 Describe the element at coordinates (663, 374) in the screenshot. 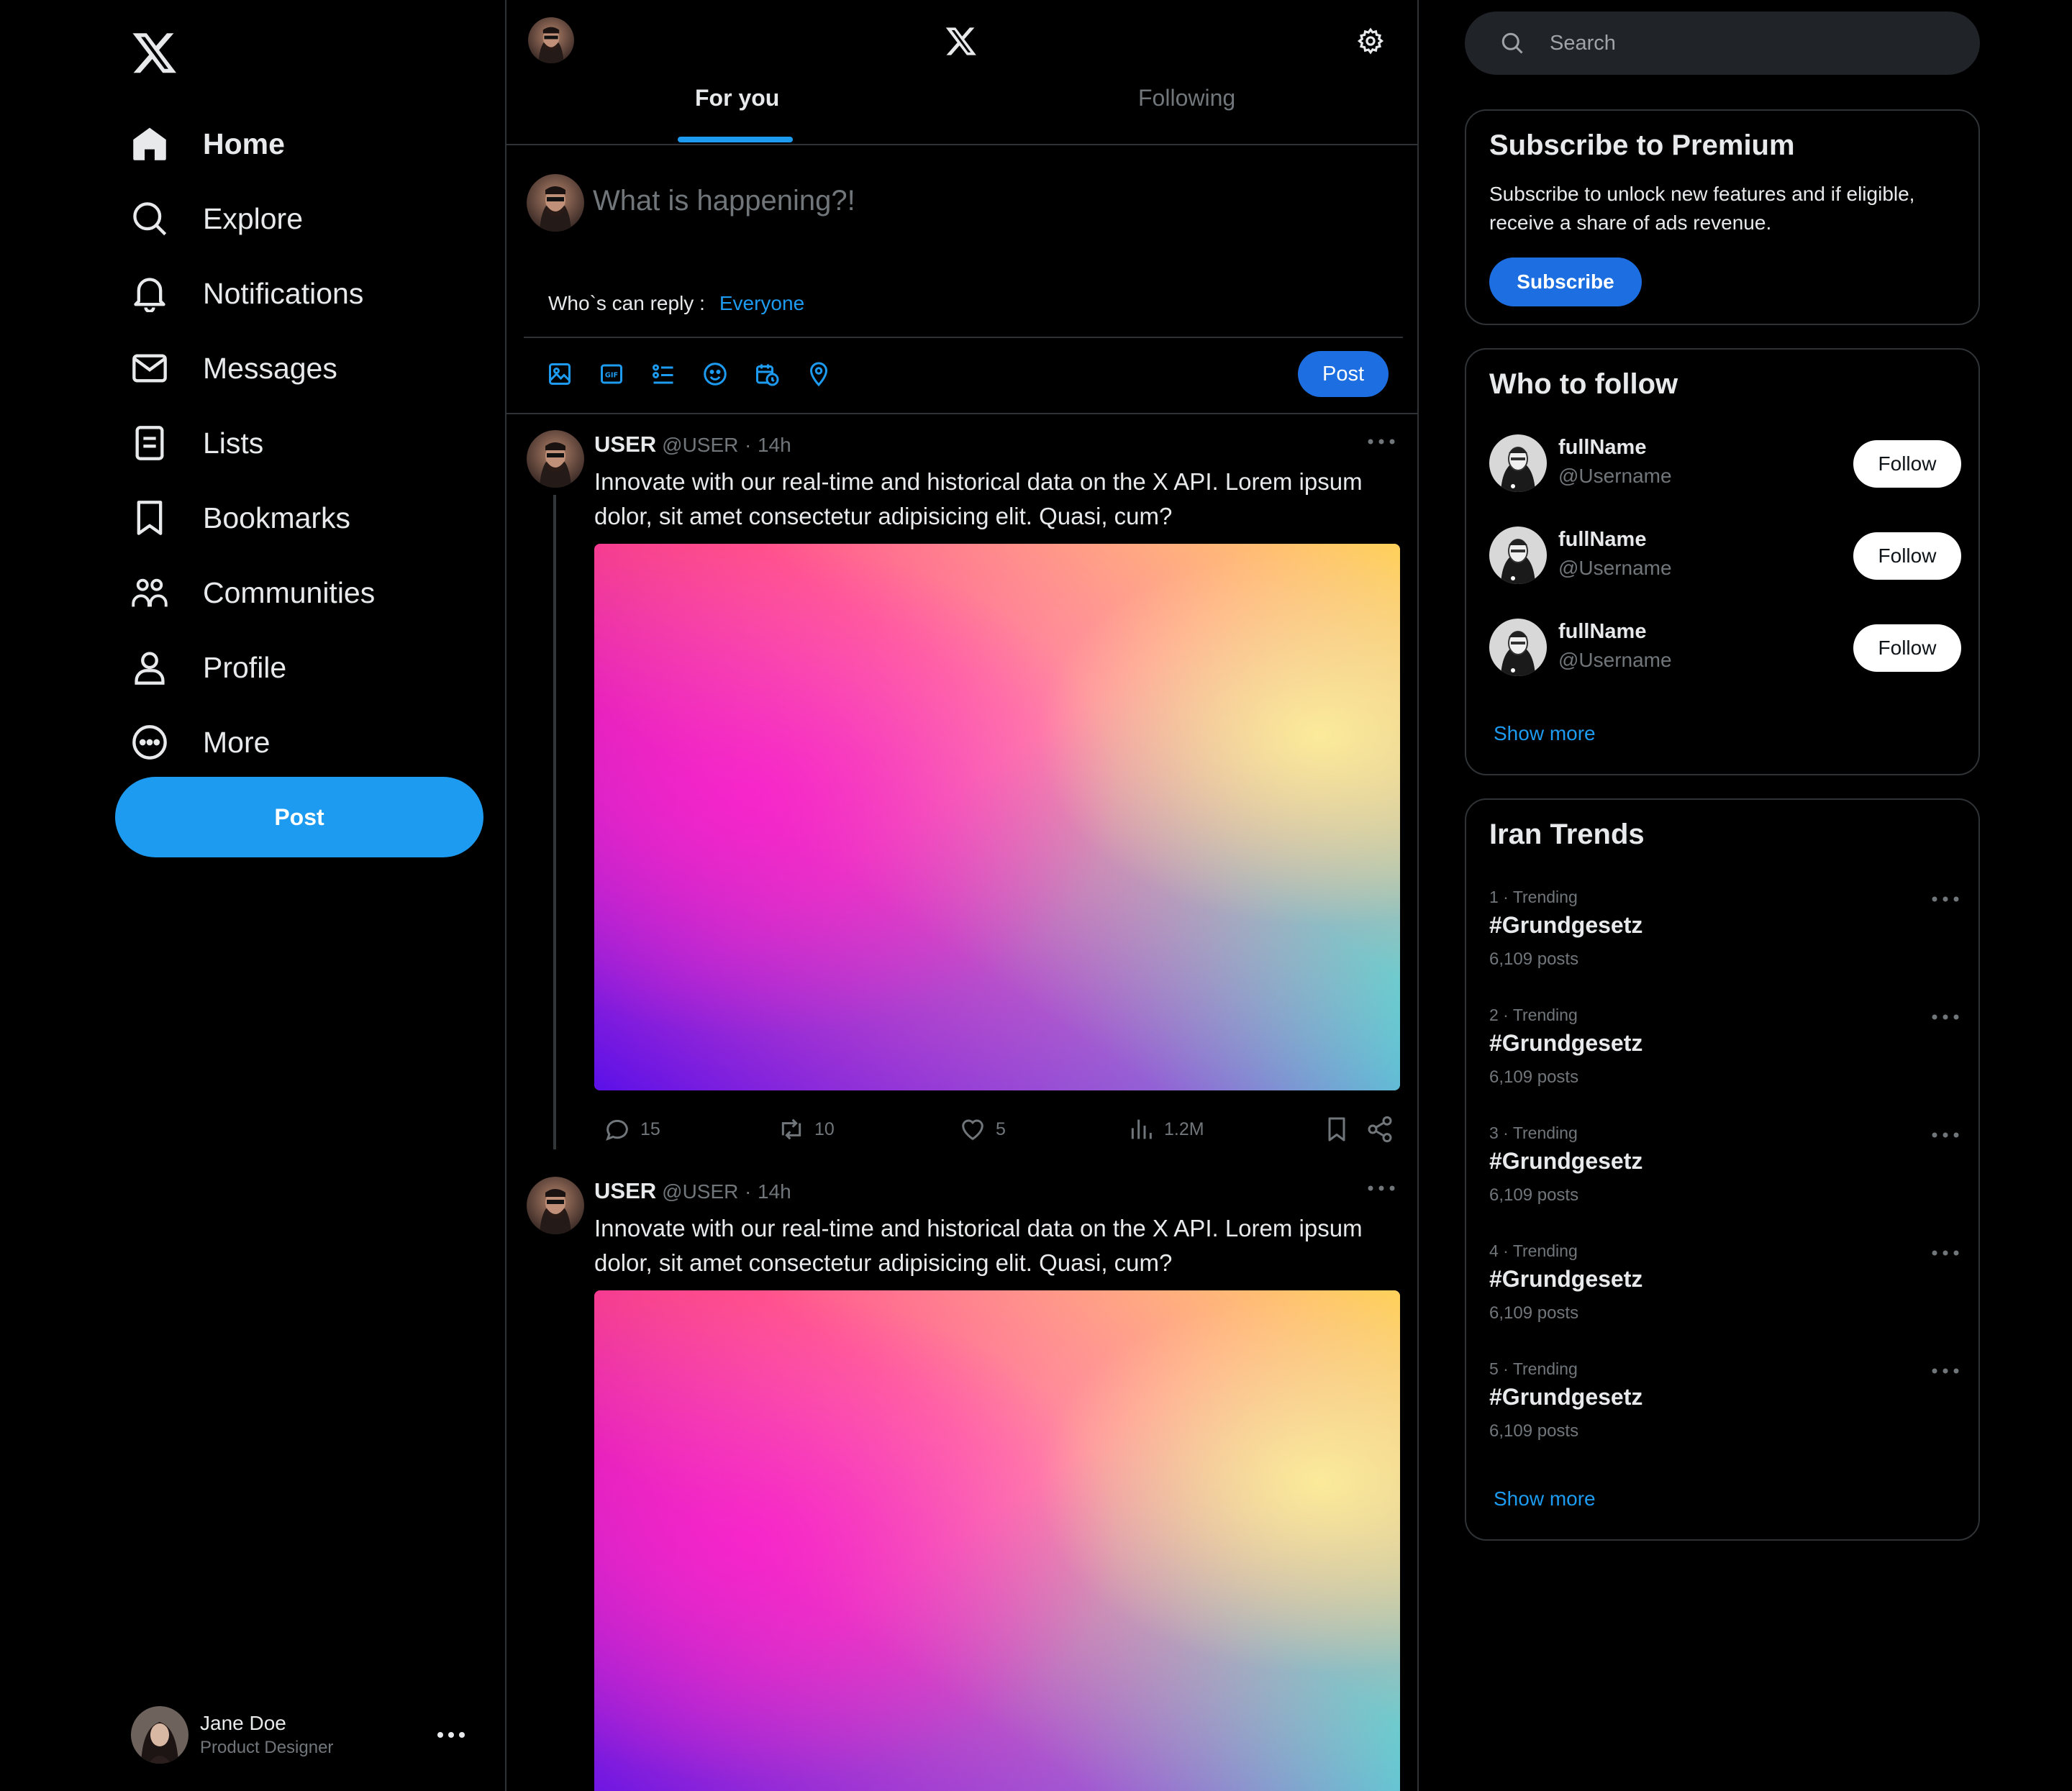

I see `poll-icon` at that location.